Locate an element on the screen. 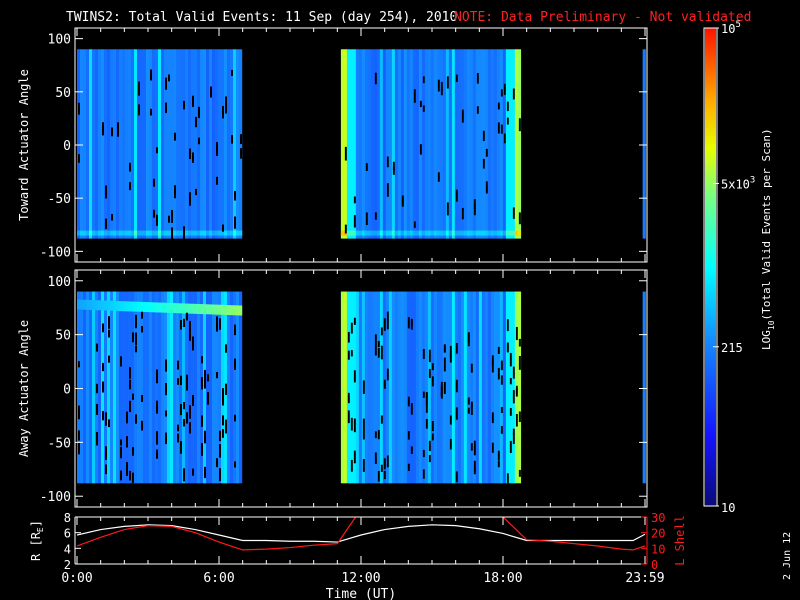  y-tick-label: 50 is located at coordinates (63, 93).